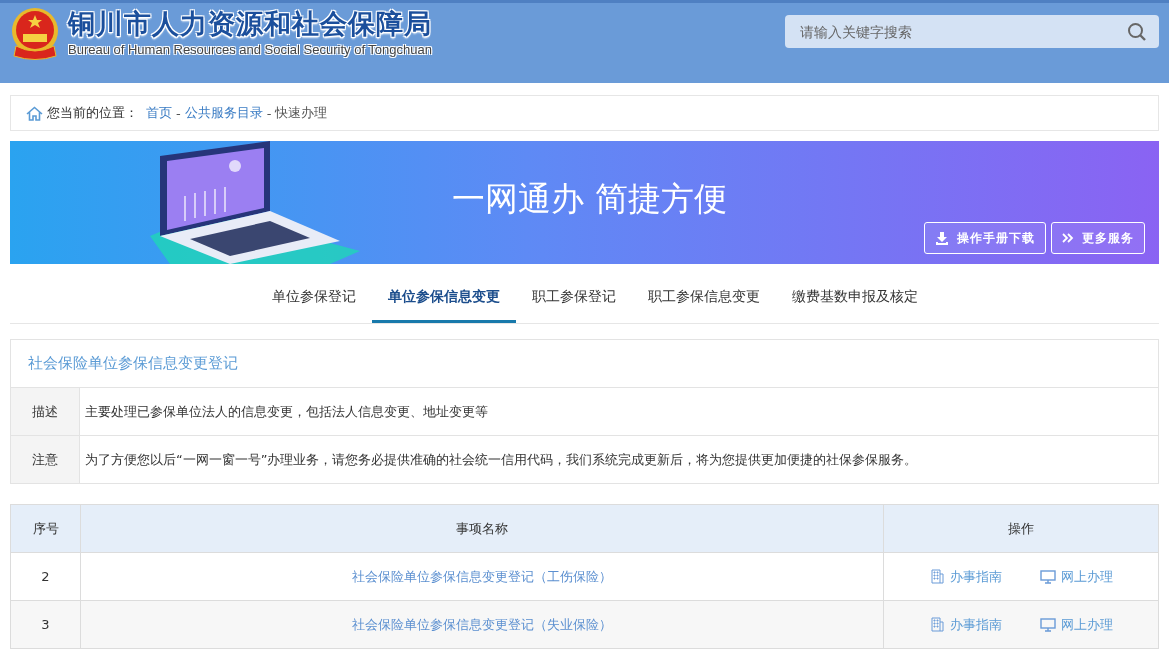 The width and height of the screenshot is (1169, 651). Describe the element at coordinates (501, 459) in the screenshot. I see `row-text: 为了方便您以后“一网一窗一号”办理业务，请您务必提供准确的社会统一信用代码，我们系统完成更新后，将为您提供更加便捷的社保参保服务。` at that location.